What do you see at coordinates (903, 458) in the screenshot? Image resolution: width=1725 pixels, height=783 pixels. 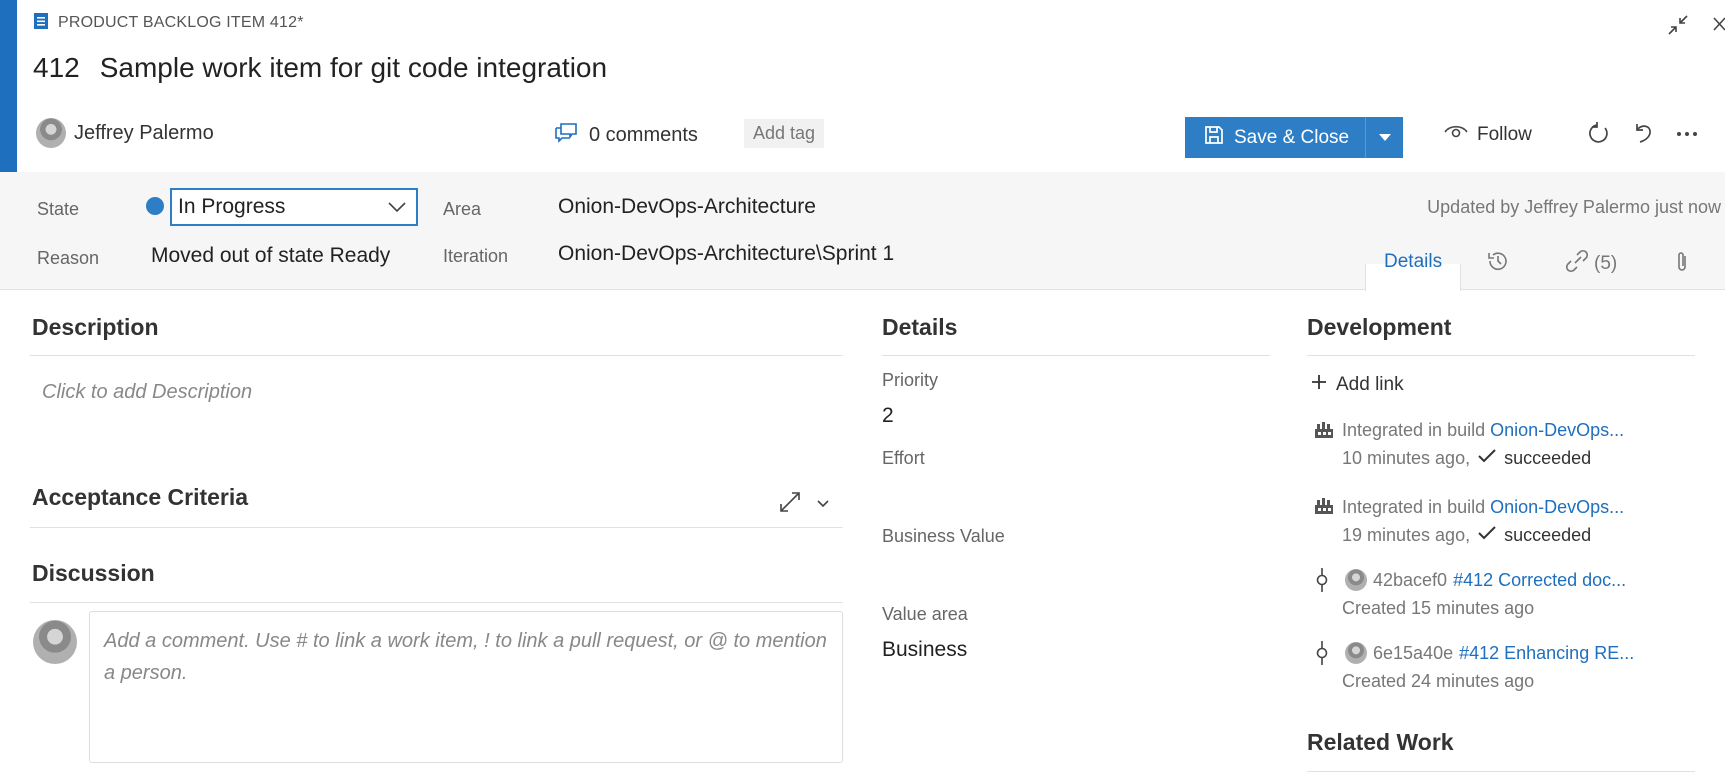 I see `effort-label: Effort` at bounding box center [903, 458].